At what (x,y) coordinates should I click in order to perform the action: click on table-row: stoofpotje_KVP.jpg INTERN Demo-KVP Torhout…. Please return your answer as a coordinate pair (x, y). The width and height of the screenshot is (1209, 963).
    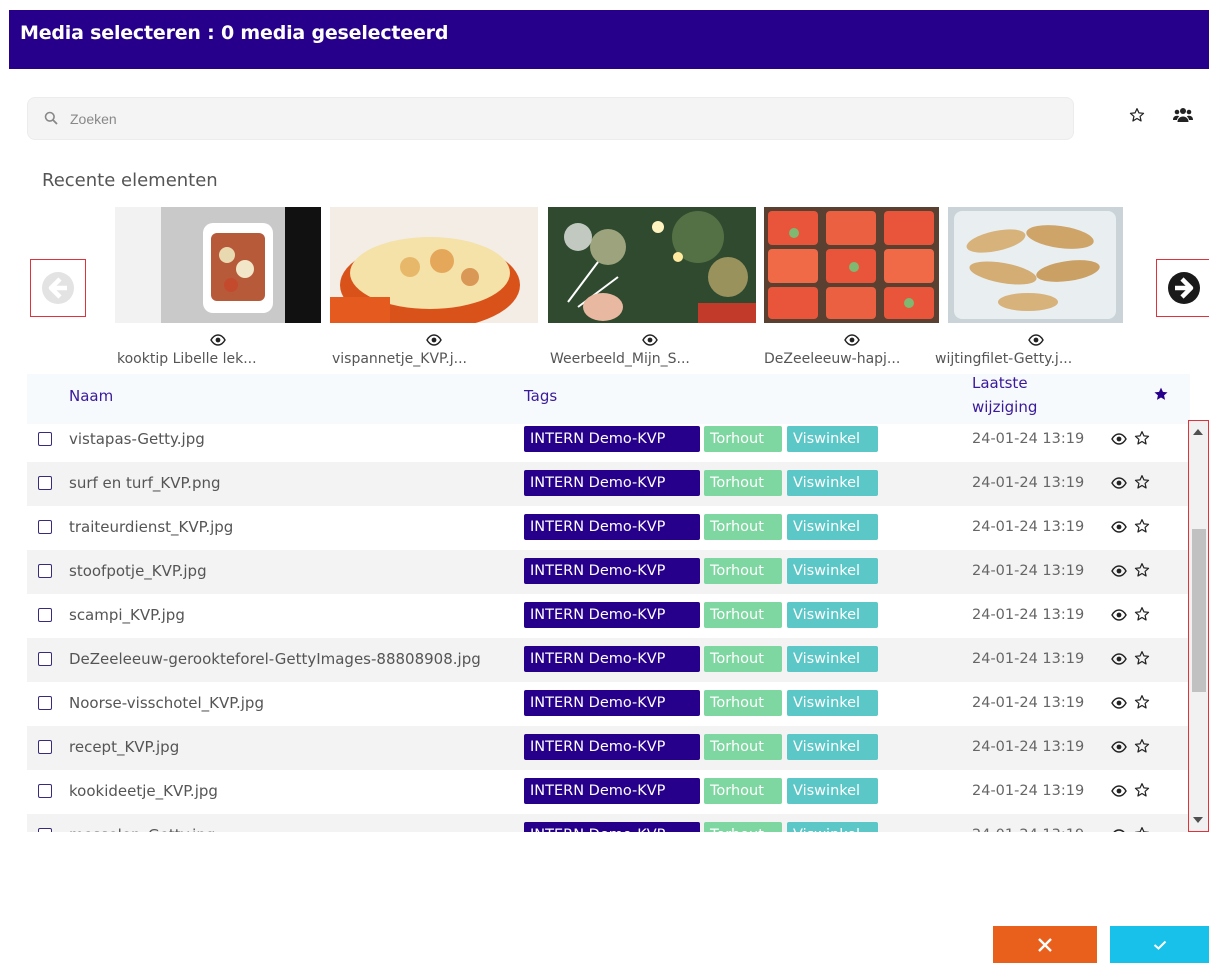
    Looking at the image, I should click on (608, 572).